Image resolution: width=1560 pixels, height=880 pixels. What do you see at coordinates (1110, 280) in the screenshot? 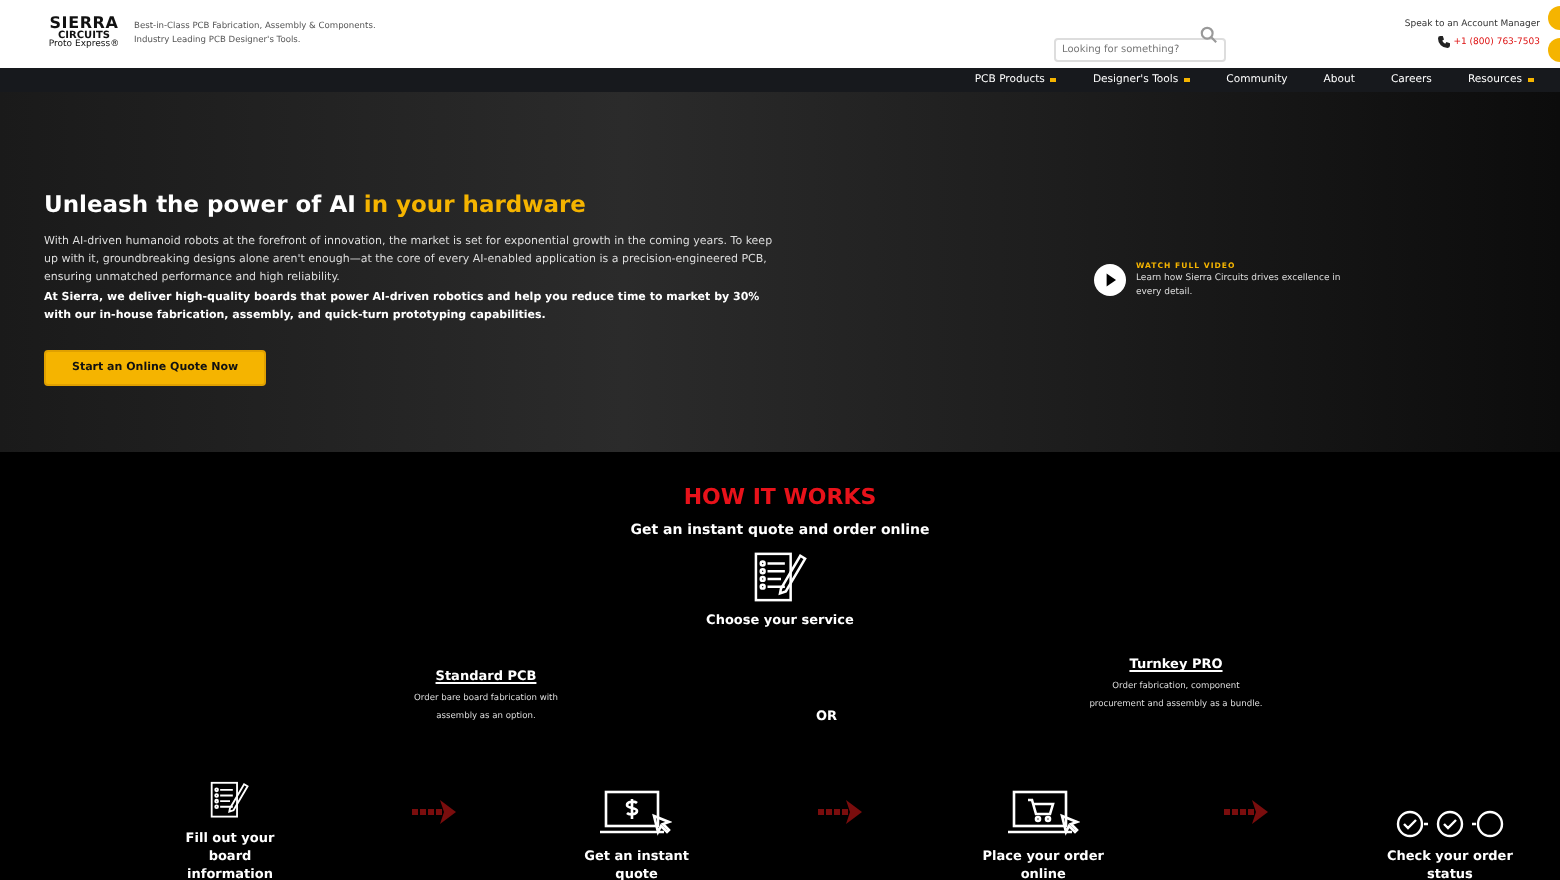
I see `play-icon` at bounding box center [1110, 280].